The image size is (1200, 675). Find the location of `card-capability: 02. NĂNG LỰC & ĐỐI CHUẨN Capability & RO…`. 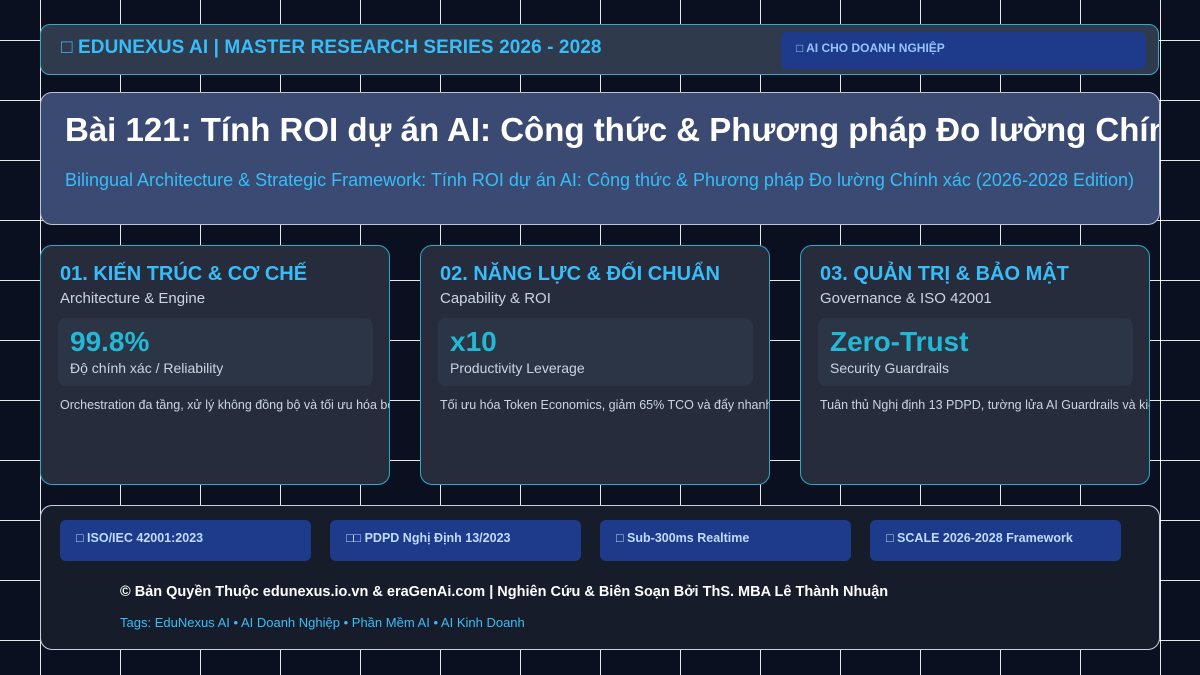

card-capability: 02. NĂNG LỰC & ĐỐI CHUẨN Capability & RO… is located at coordinates (595, 365).